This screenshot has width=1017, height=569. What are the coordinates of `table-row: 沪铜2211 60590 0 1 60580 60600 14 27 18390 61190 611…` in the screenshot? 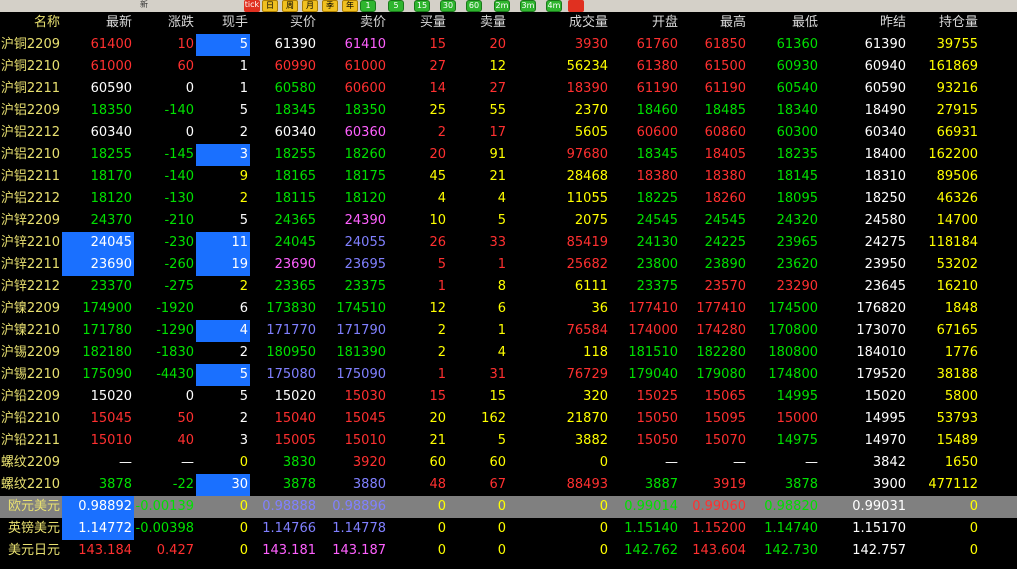 It's located at (508, 89).